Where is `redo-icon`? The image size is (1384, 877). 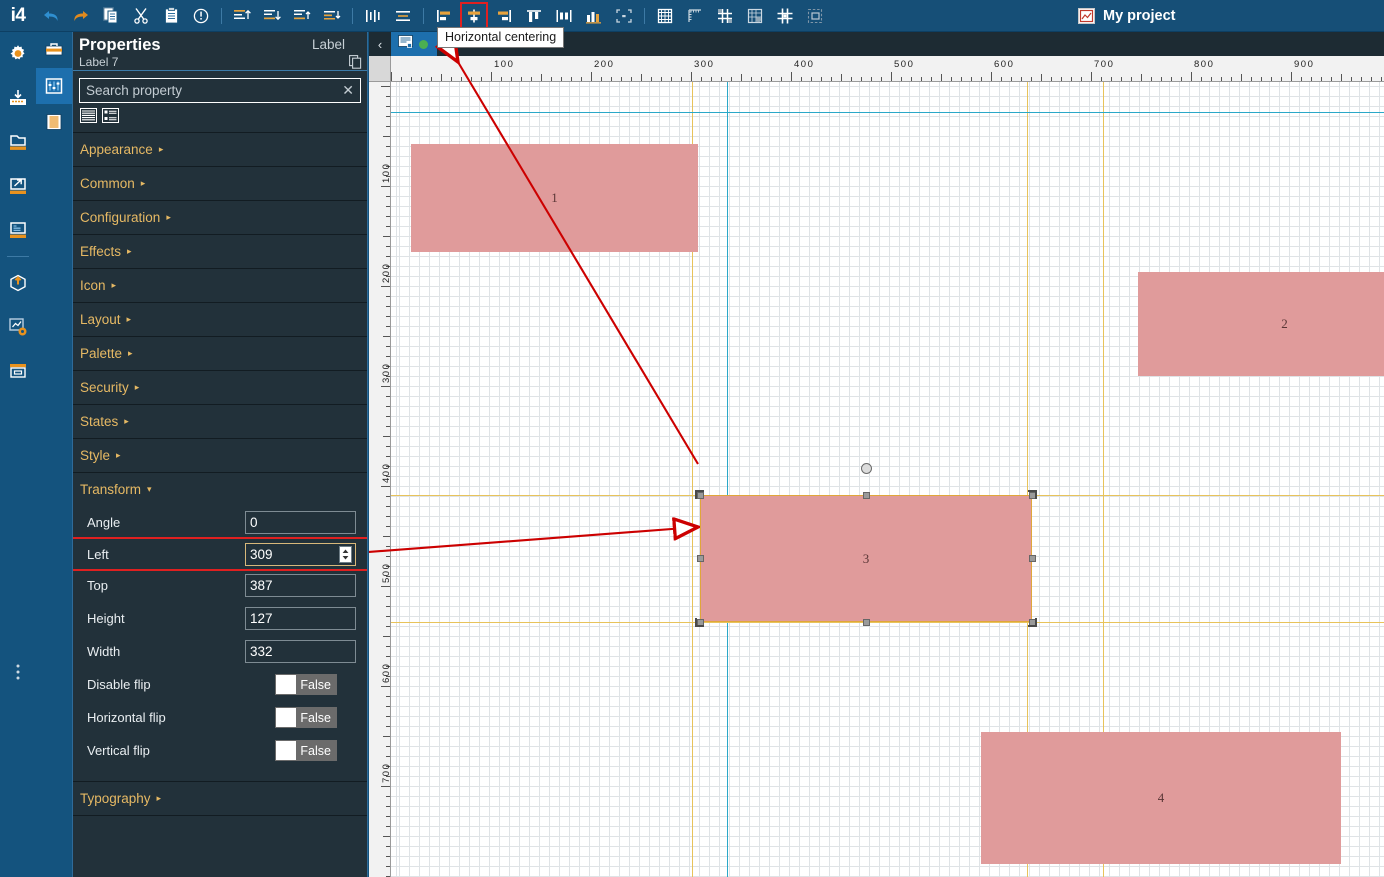
redo-icon is located at coordinates (81, 16).